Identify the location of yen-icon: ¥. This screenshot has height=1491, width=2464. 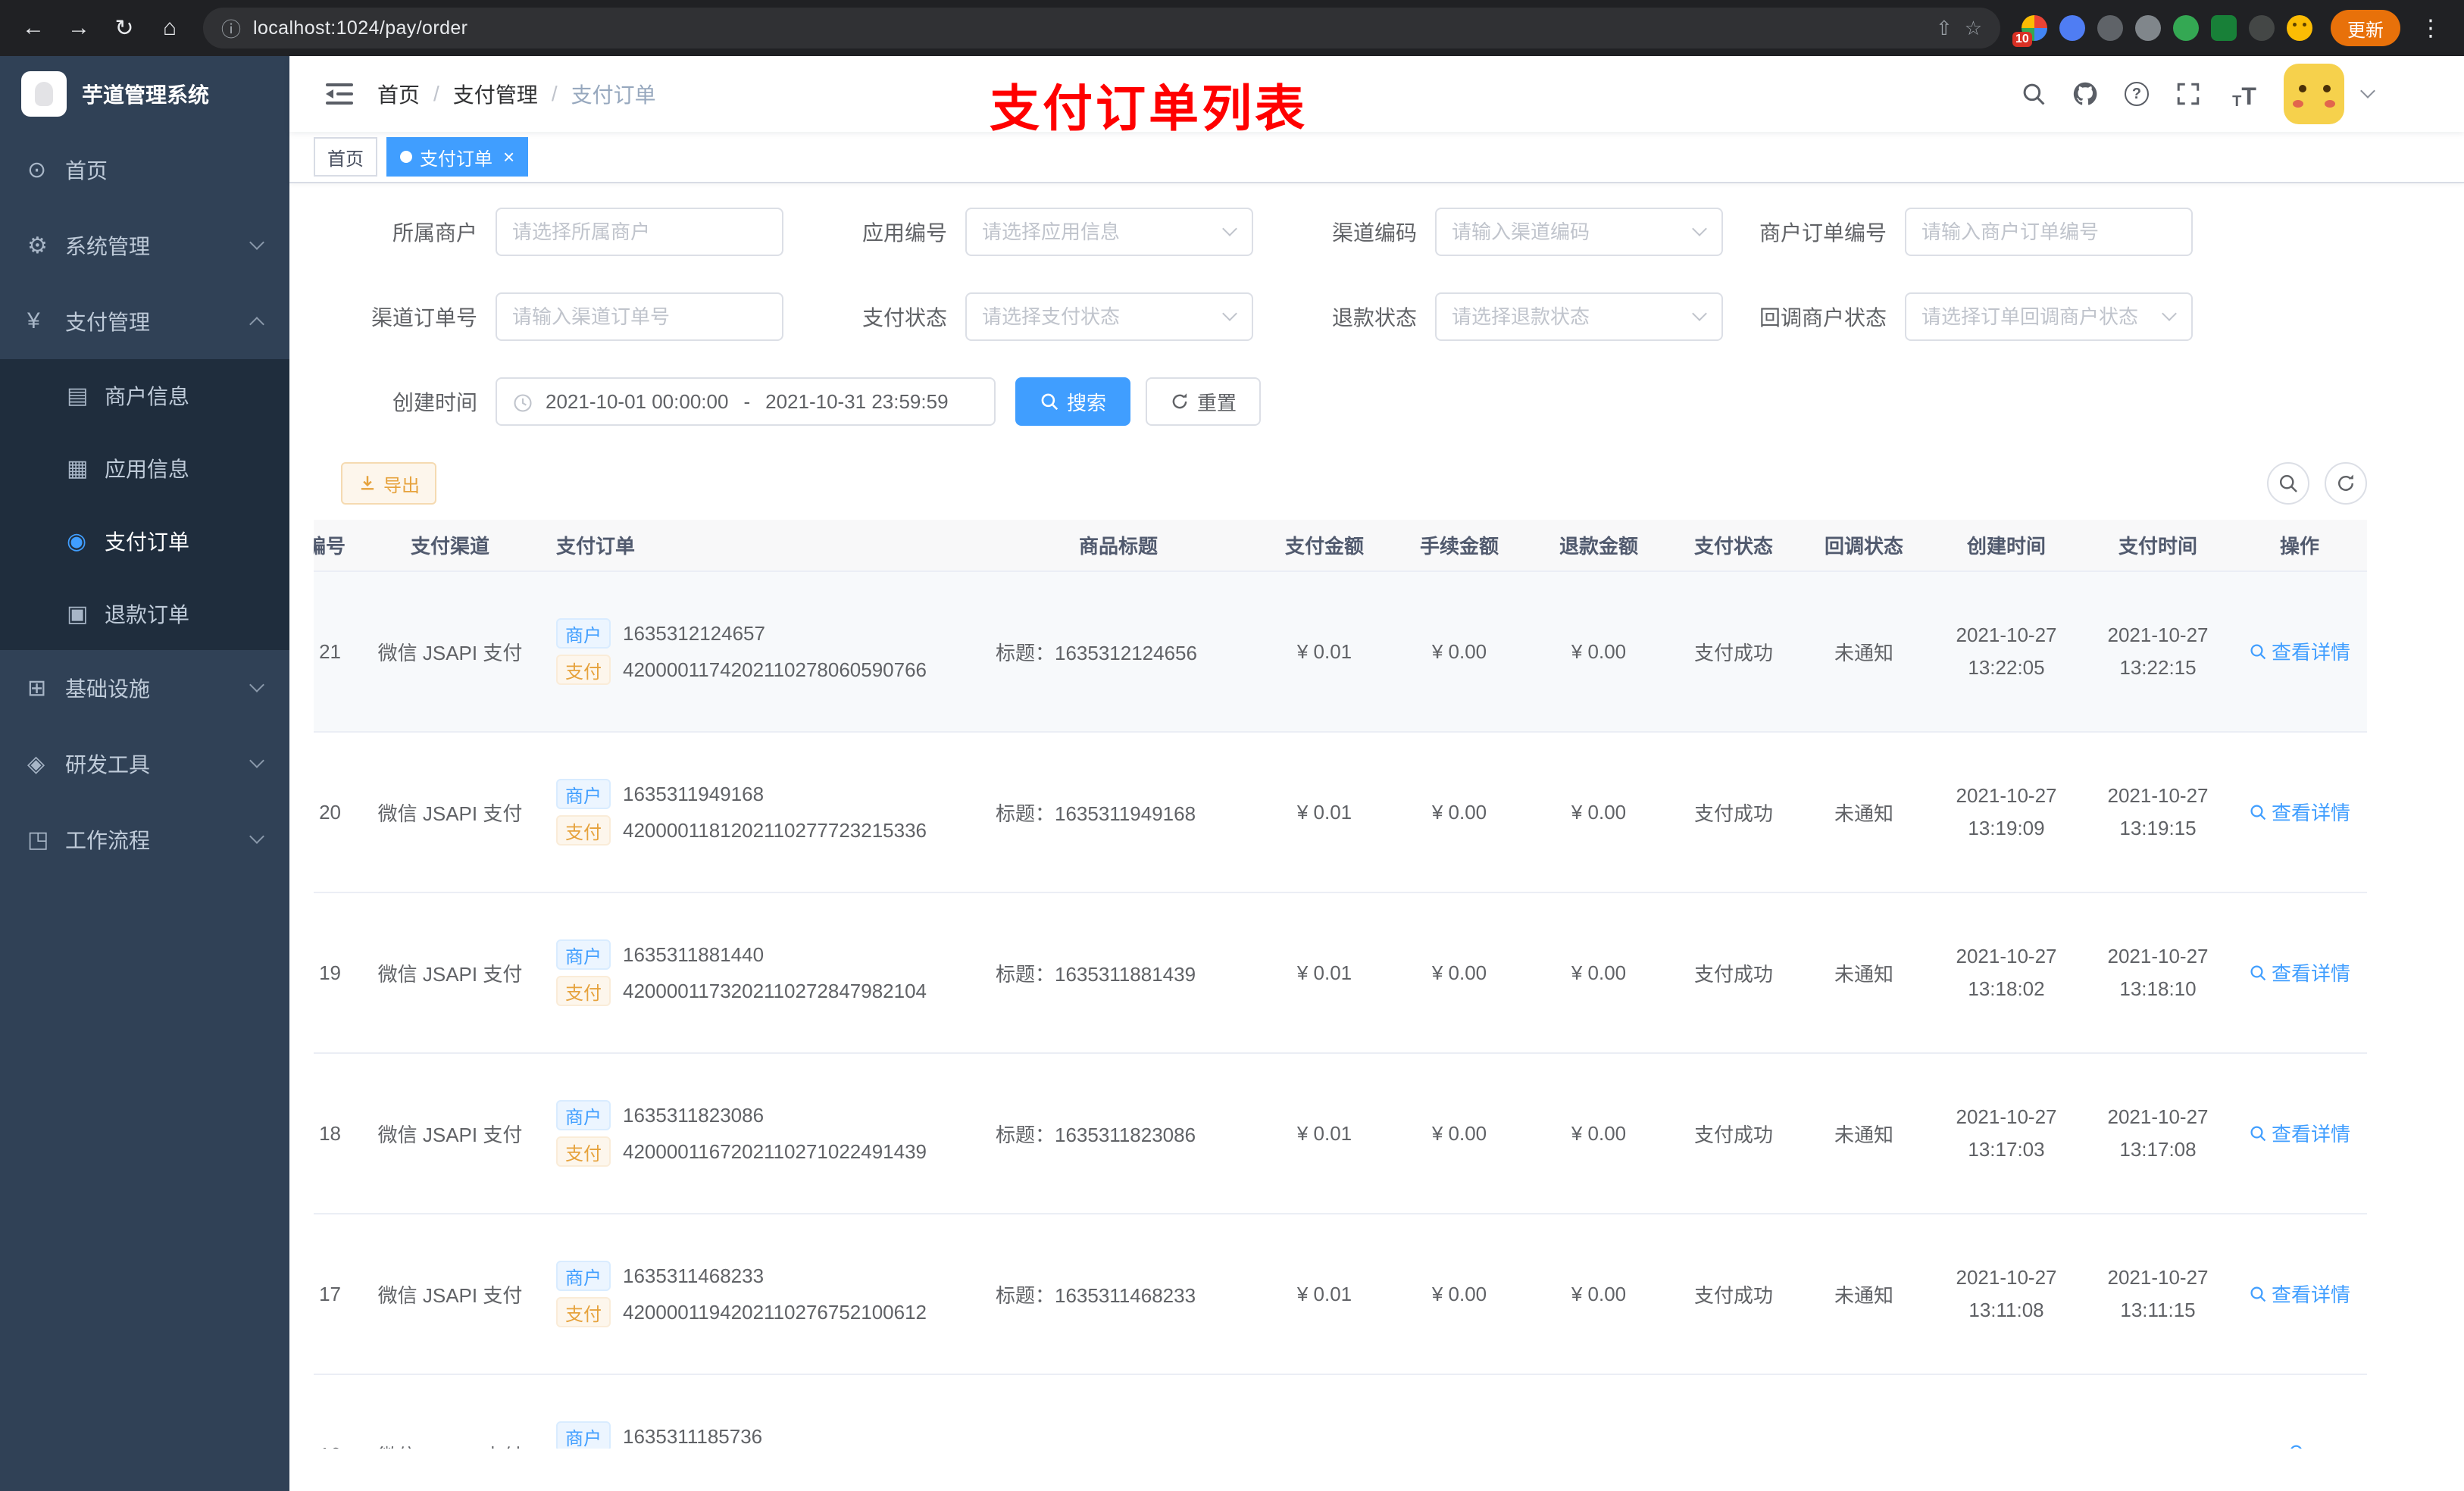
(33, 320).